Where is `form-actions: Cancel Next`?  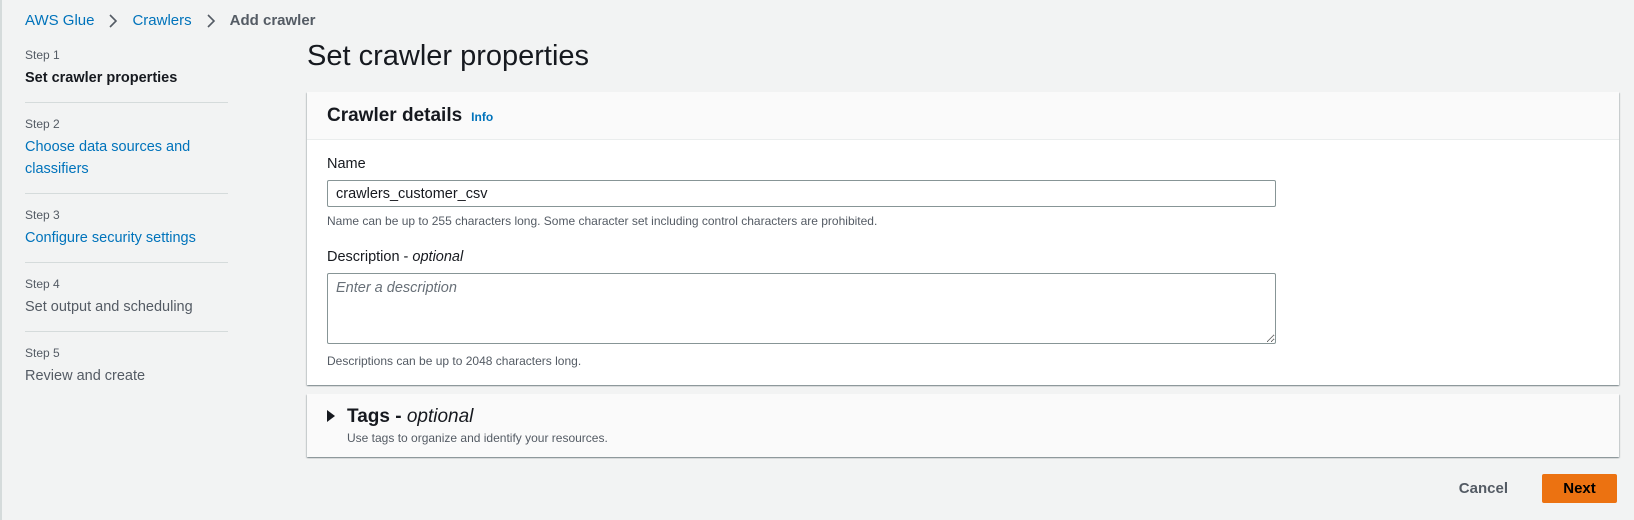
form-actions: Cancel Next is located at coordinates (1528, 488).